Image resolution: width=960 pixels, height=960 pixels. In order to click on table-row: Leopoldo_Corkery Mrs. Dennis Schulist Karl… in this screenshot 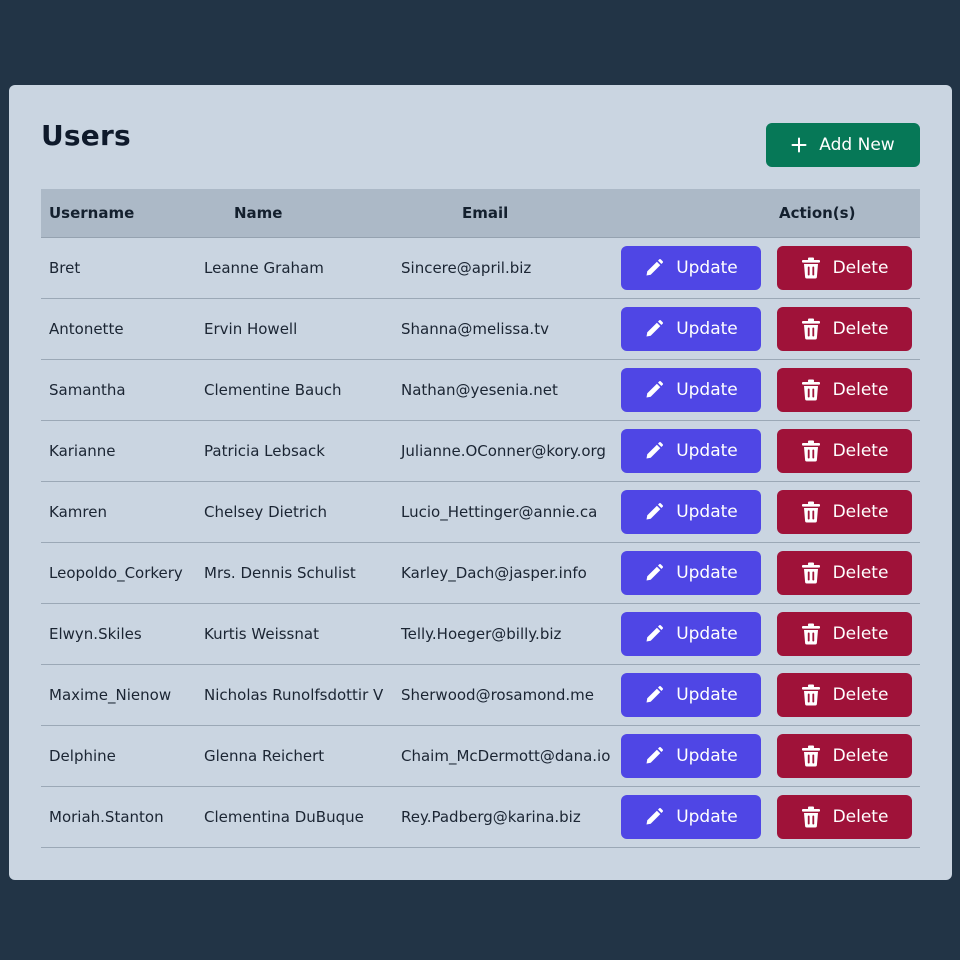, I will do `click(480, 573)`.